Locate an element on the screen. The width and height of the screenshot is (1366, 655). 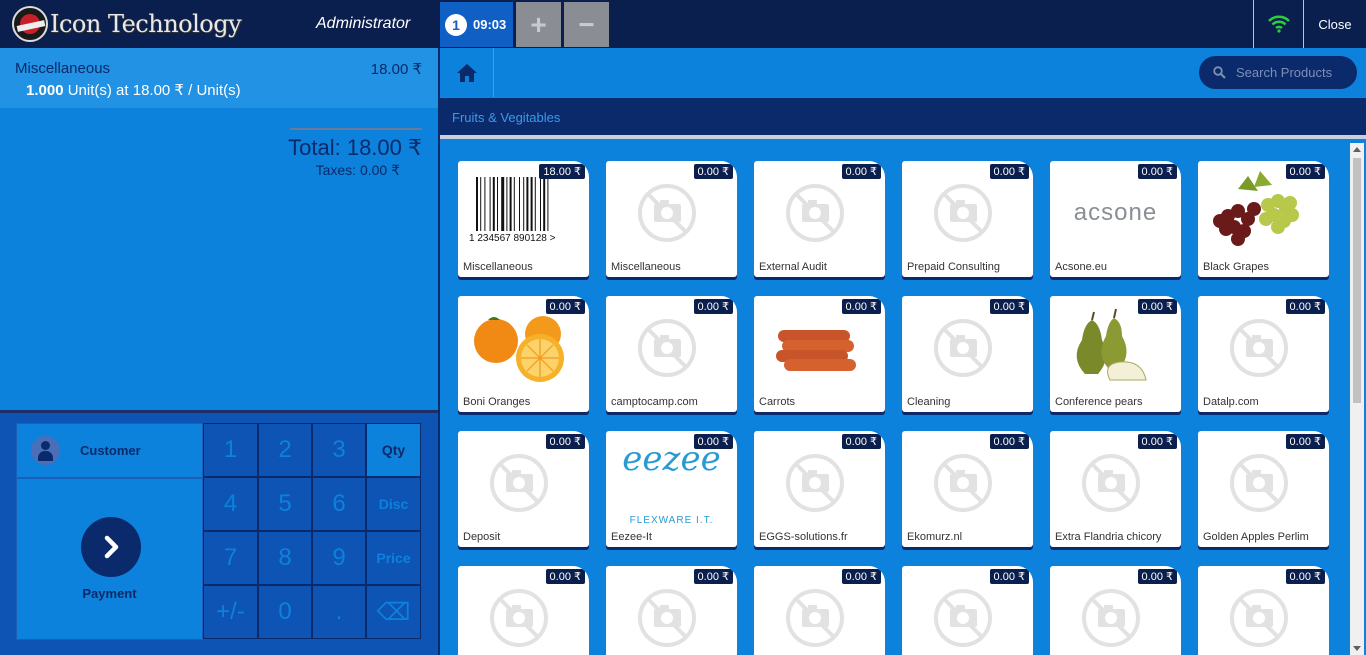
numpad-mode-qty: Qty is located at coordinates (393, 450).